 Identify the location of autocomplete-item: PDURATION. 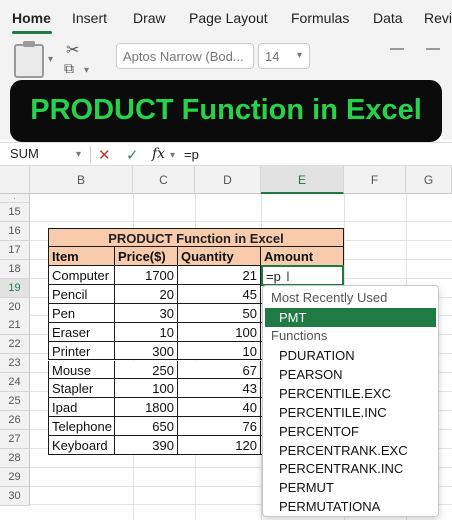
(350, 355).